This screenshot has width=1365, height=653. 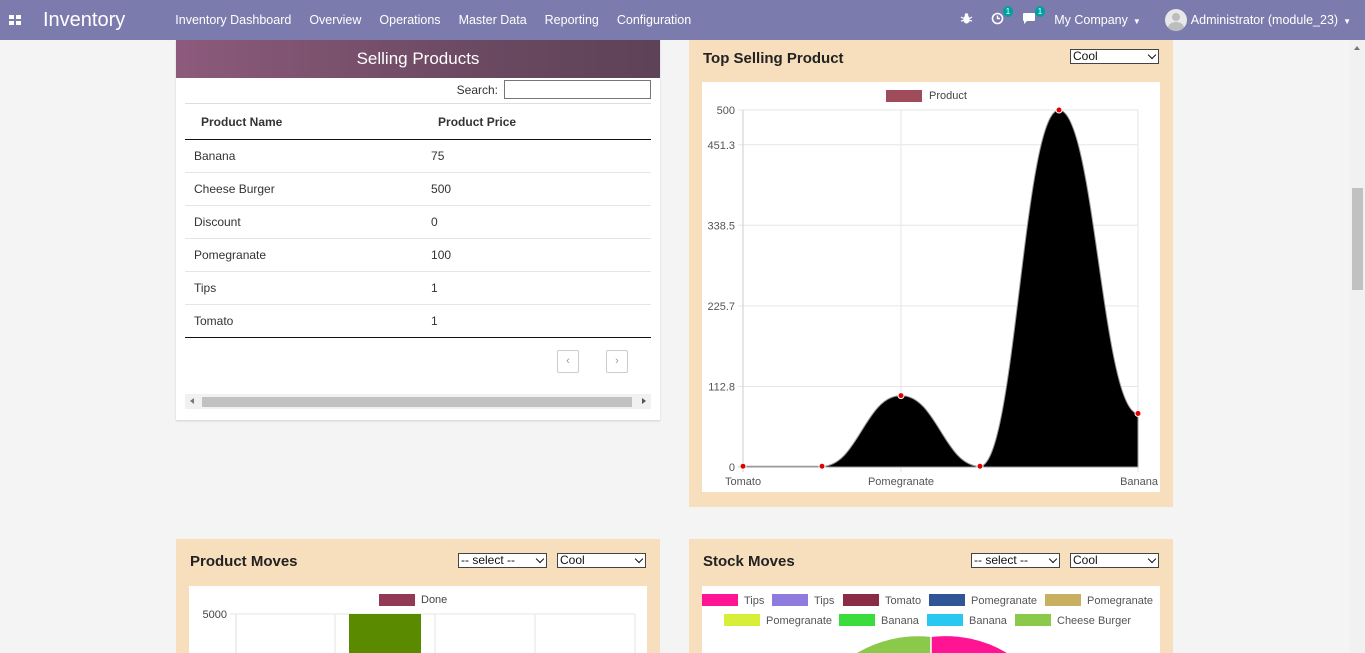 What do you see at coordinates (409, 20) in the screenshot?
I see `menu-operations: Operations` at bounding box center [409, 20].